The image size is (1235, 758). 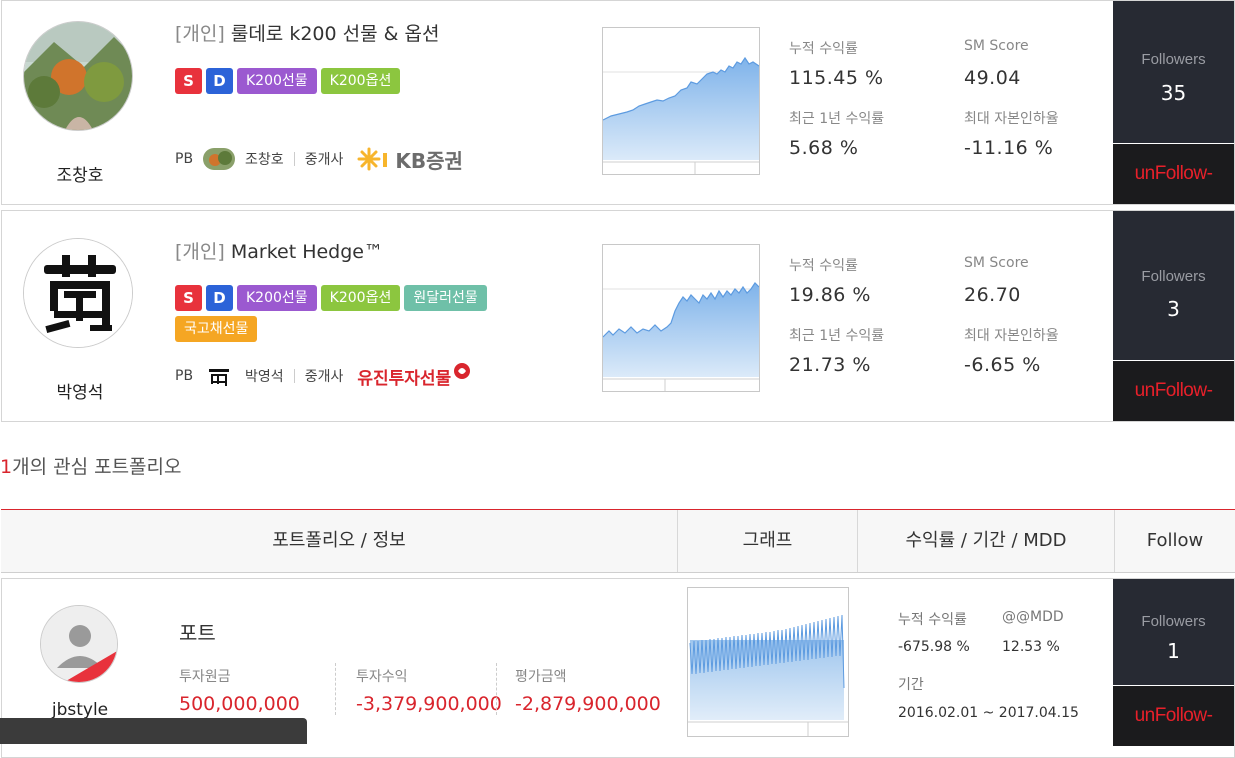 What do you see at coordinates (79, 644) in the screenshot?
I see `default-avatar-icon` at bounding box center [79, 644].